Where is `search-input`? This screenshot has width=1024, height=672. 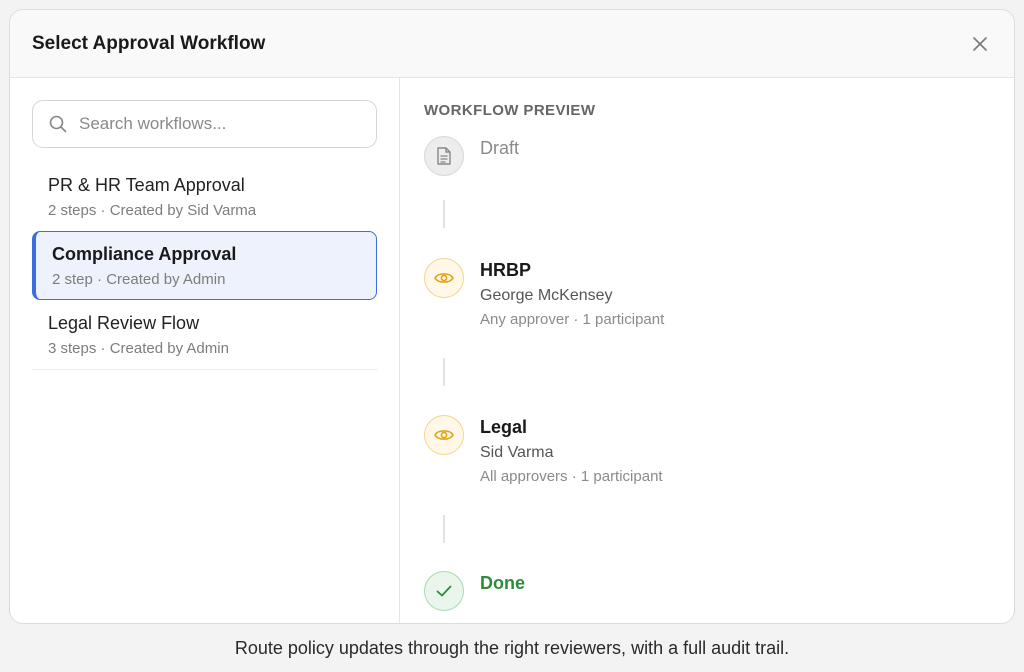
search-input is located at coordinates (219, 124).